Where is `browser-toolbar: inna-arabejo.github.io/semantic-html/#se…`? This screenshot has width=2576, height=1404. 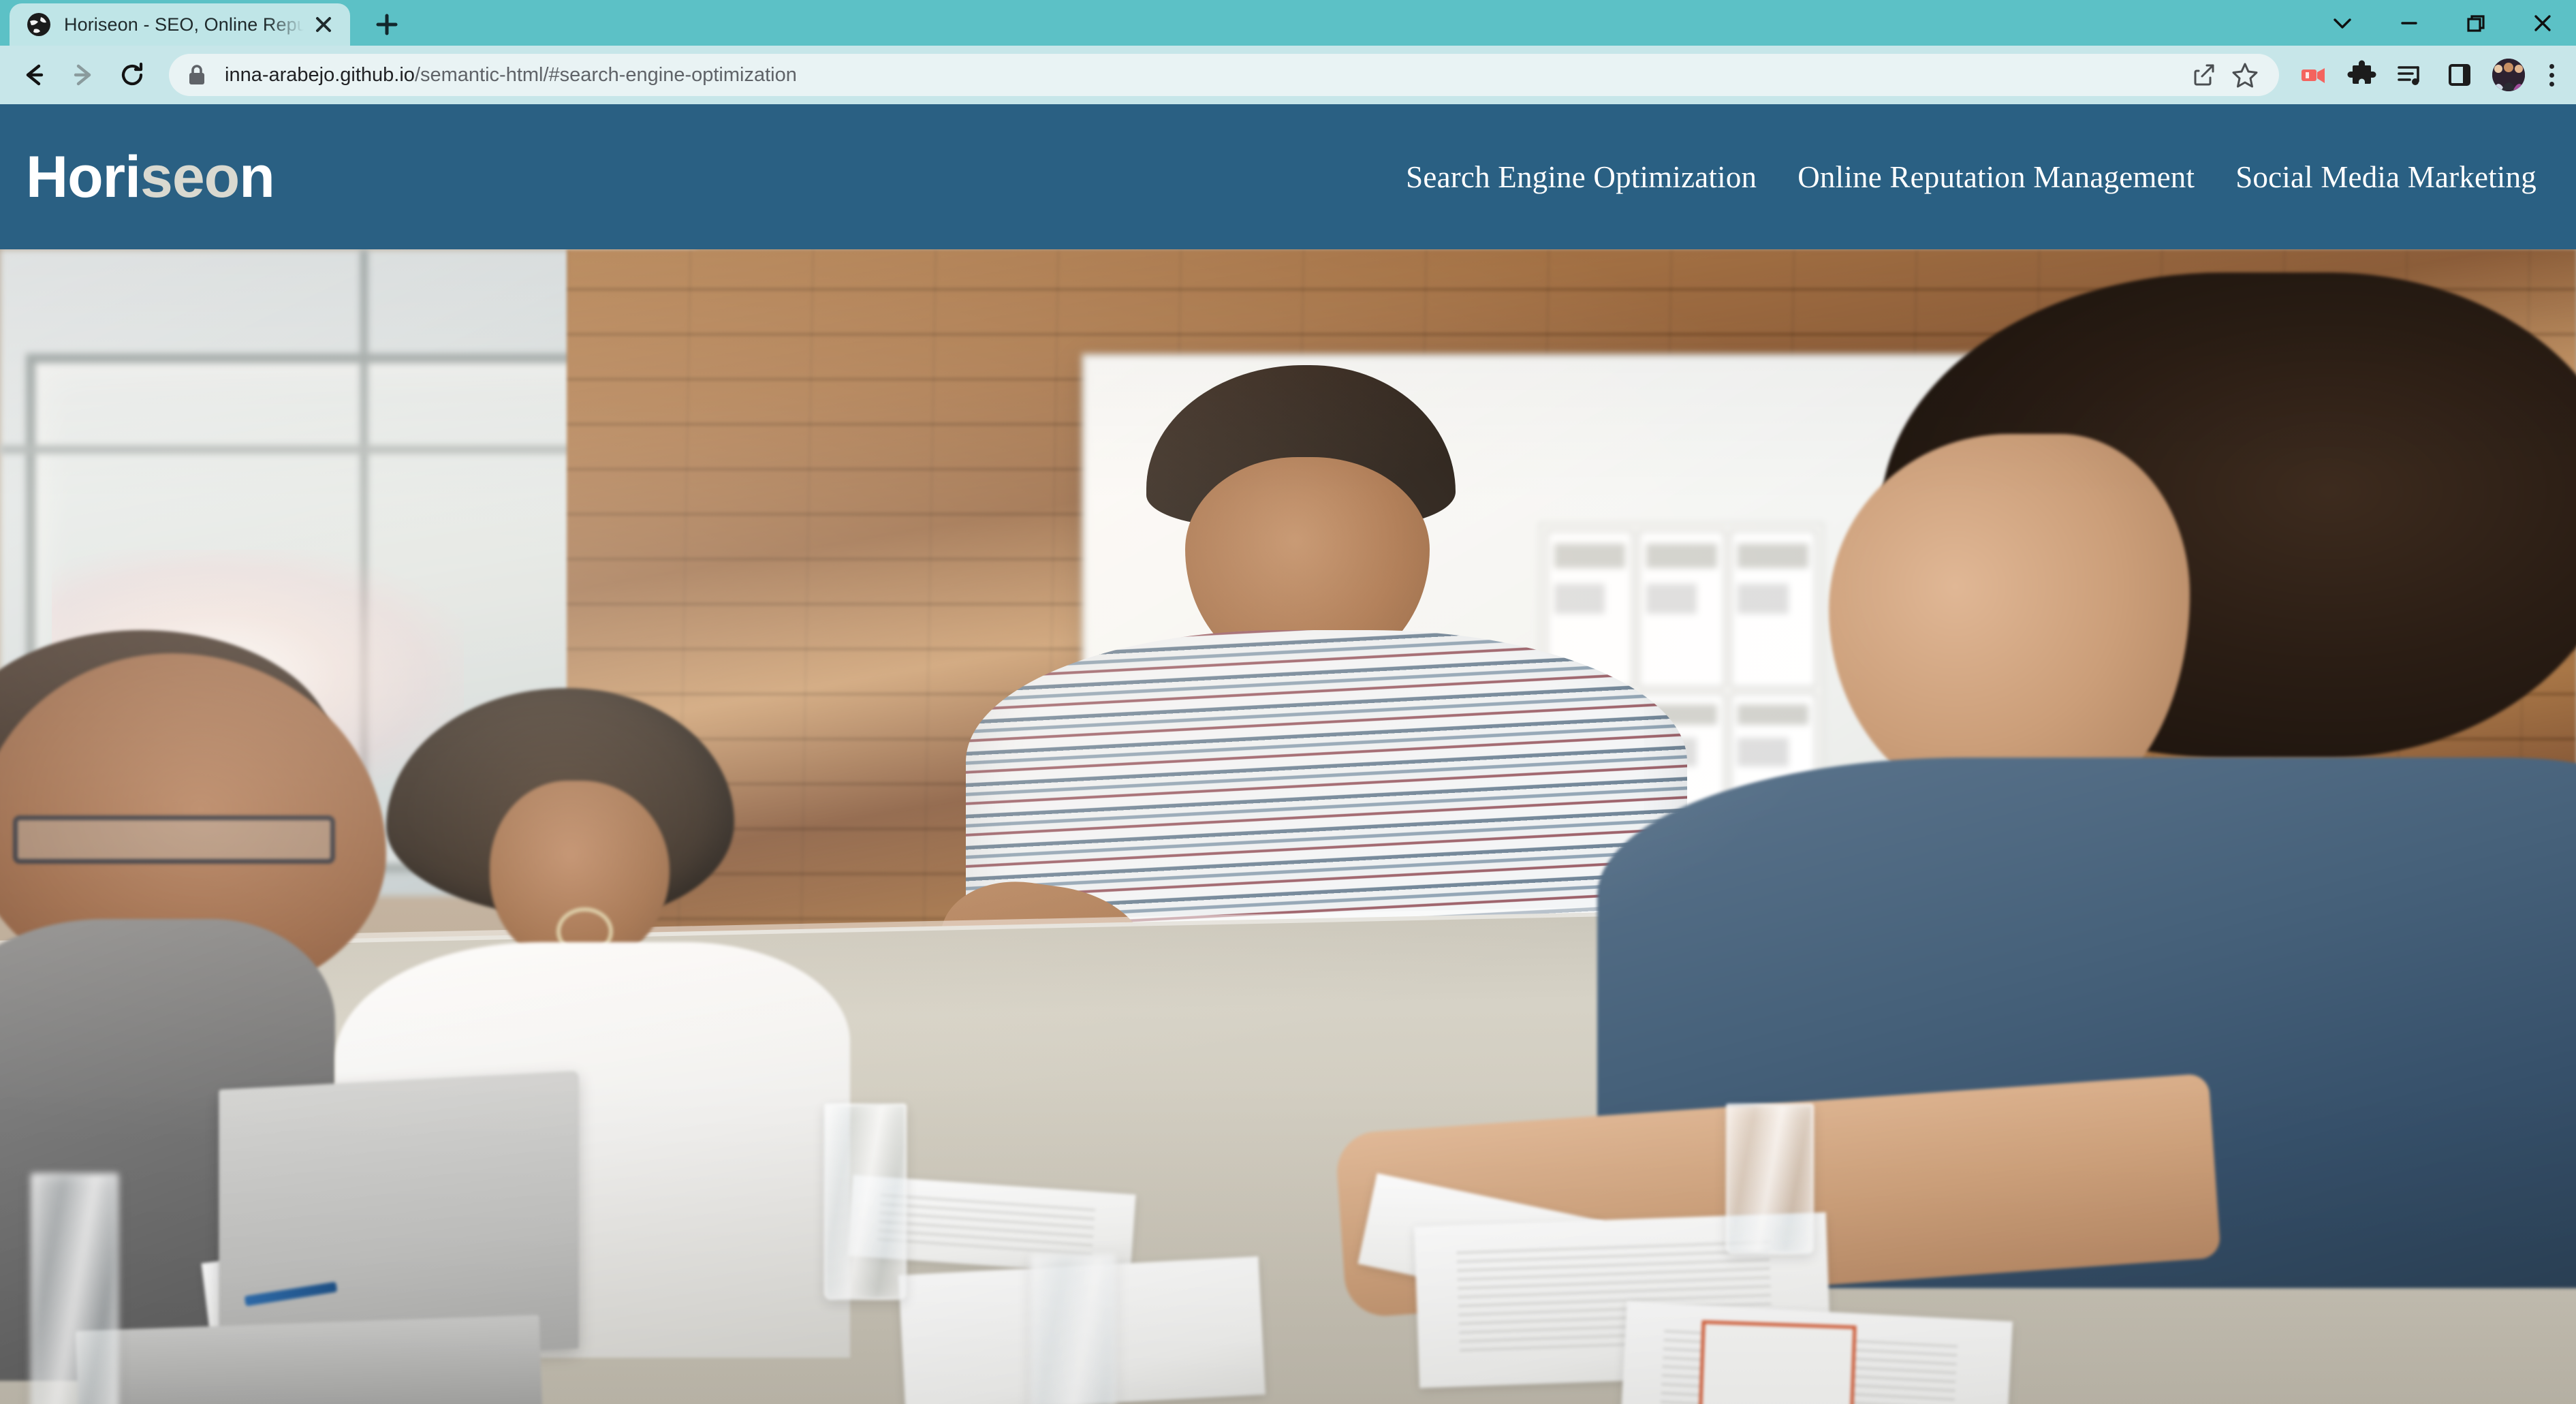 browser-toolbar: inna-arabejo.github.io/semantic-html/#se… is located at coordinates (1288, 75).